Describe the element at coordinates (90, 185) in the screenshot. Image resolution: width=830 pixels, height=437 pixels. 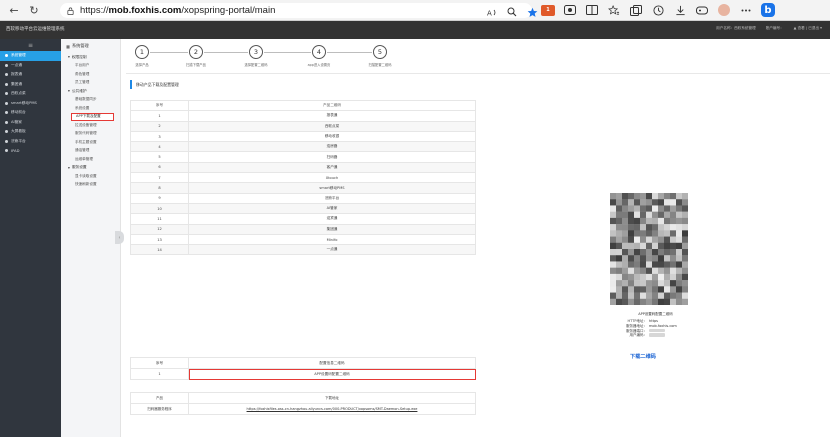
I see `submenu-item: 快速刷新设置` at that location.